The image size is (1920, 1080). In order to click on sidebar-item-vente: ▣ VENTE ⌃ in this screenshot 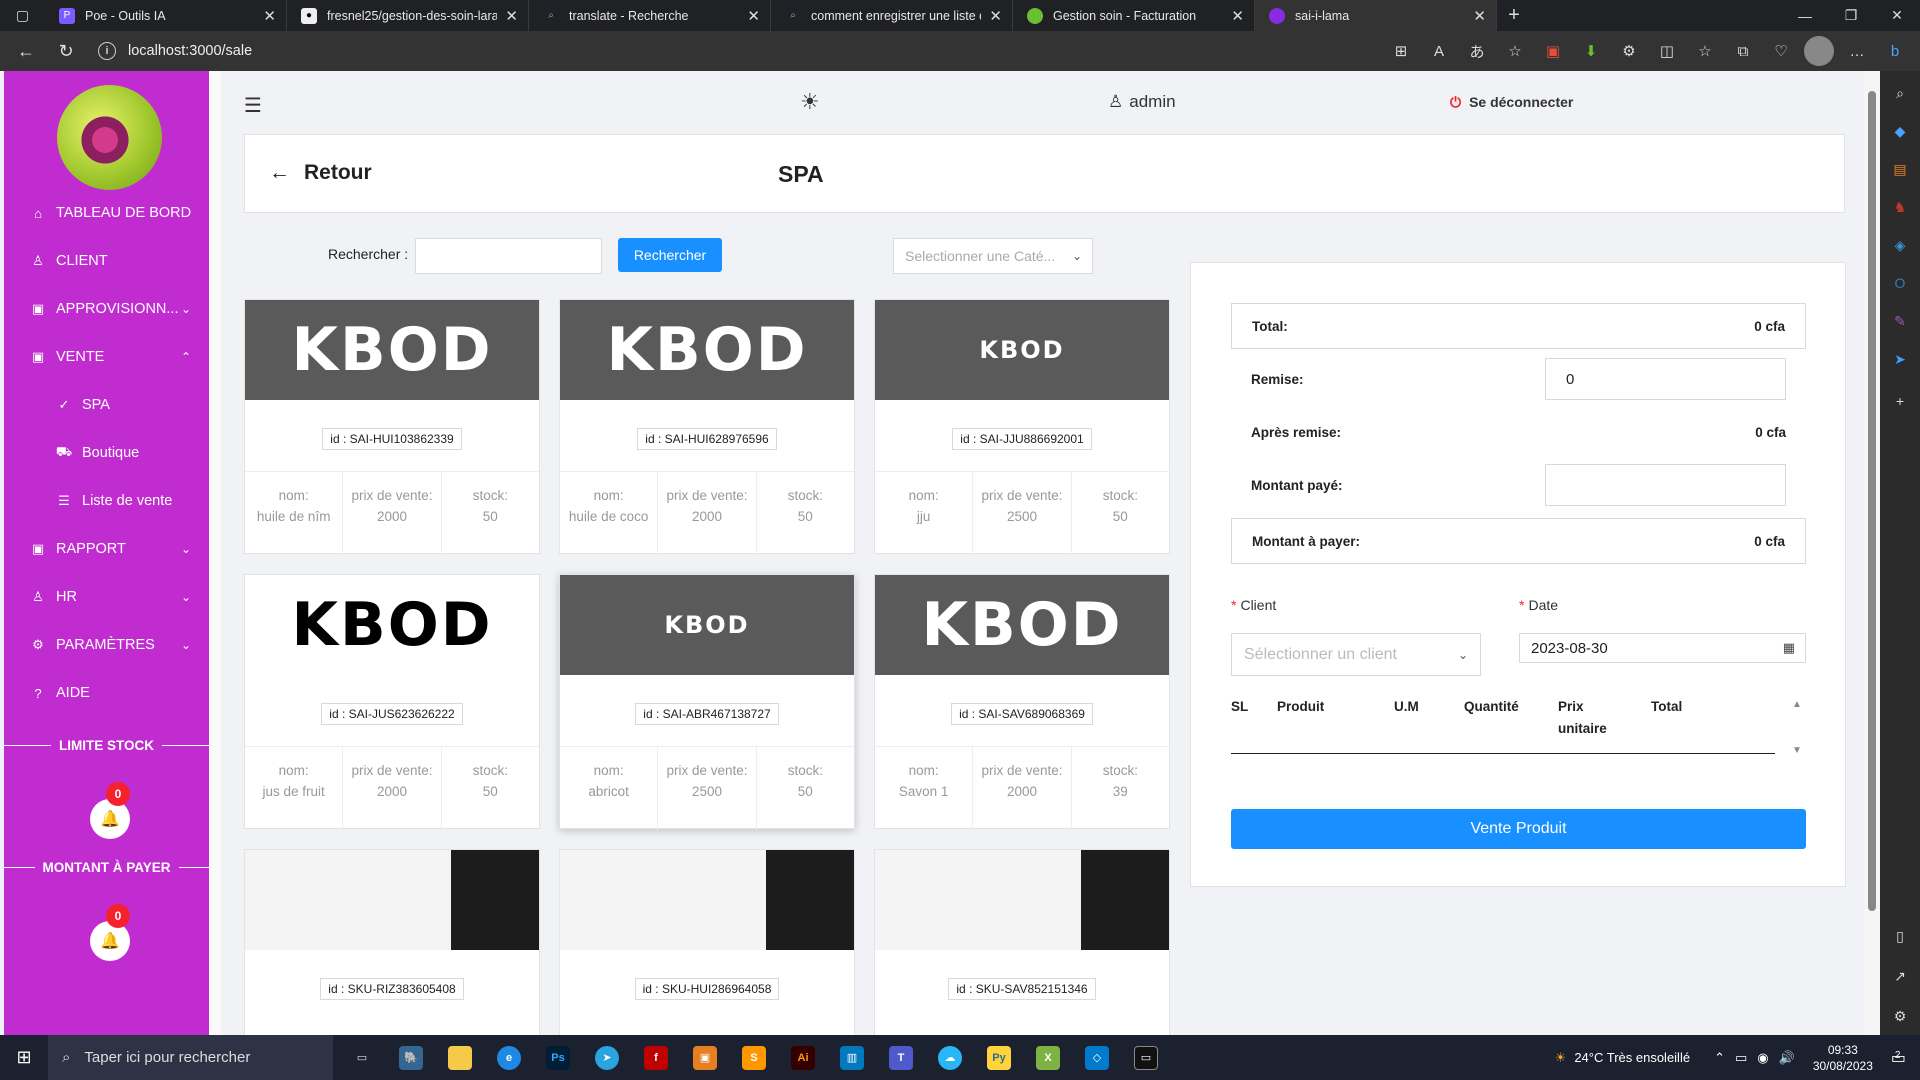, I will do `click(106, 357)`.